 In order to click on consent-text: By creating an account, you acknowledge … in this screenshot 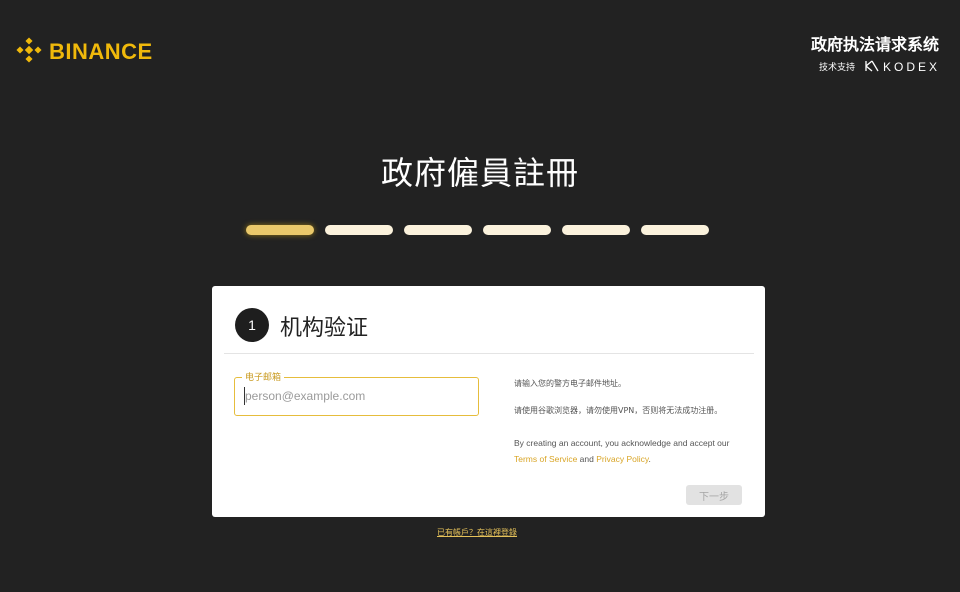, I will do `click(631, 451)`.